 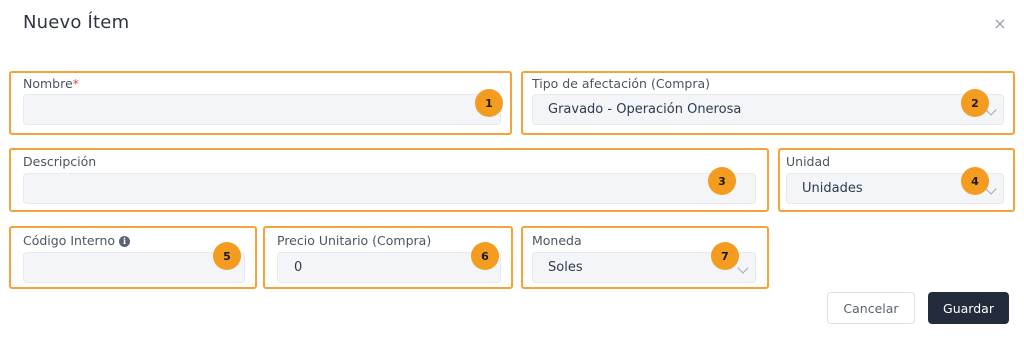 What do you see at coordinates (725, 256) in the screenshot?
I see `annotation-badge-7: 7` at bounding box center [725, 256].